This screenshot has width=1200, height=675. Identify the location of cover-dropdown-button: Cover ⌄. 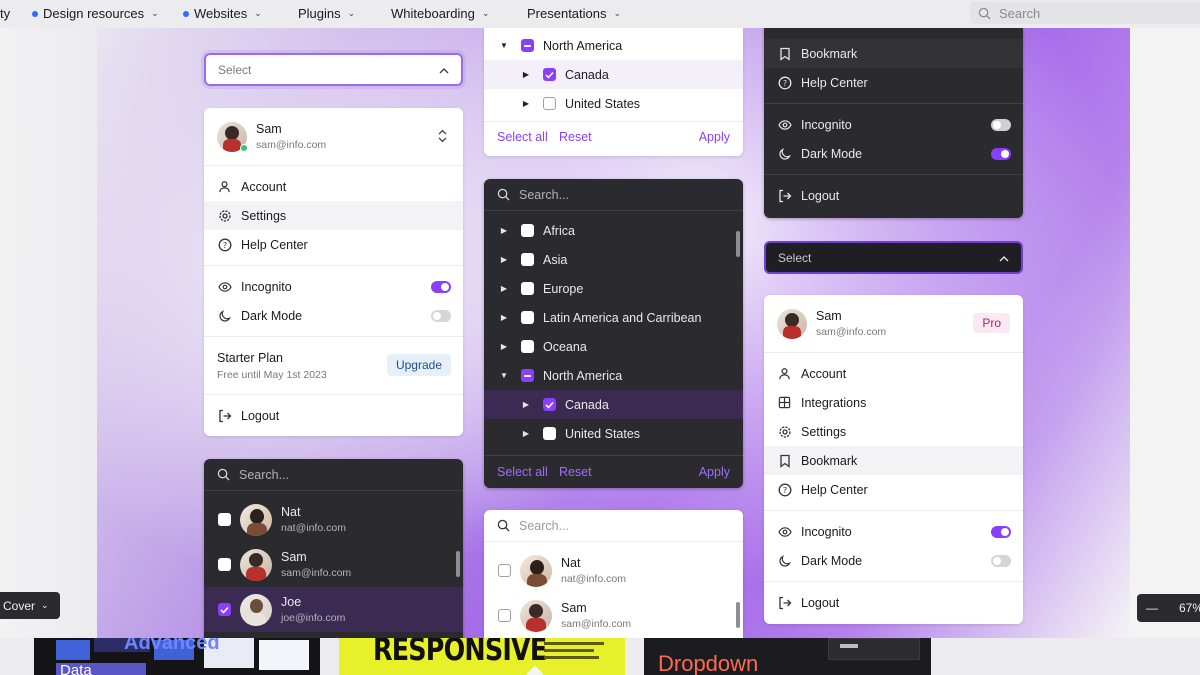
(30, 605).